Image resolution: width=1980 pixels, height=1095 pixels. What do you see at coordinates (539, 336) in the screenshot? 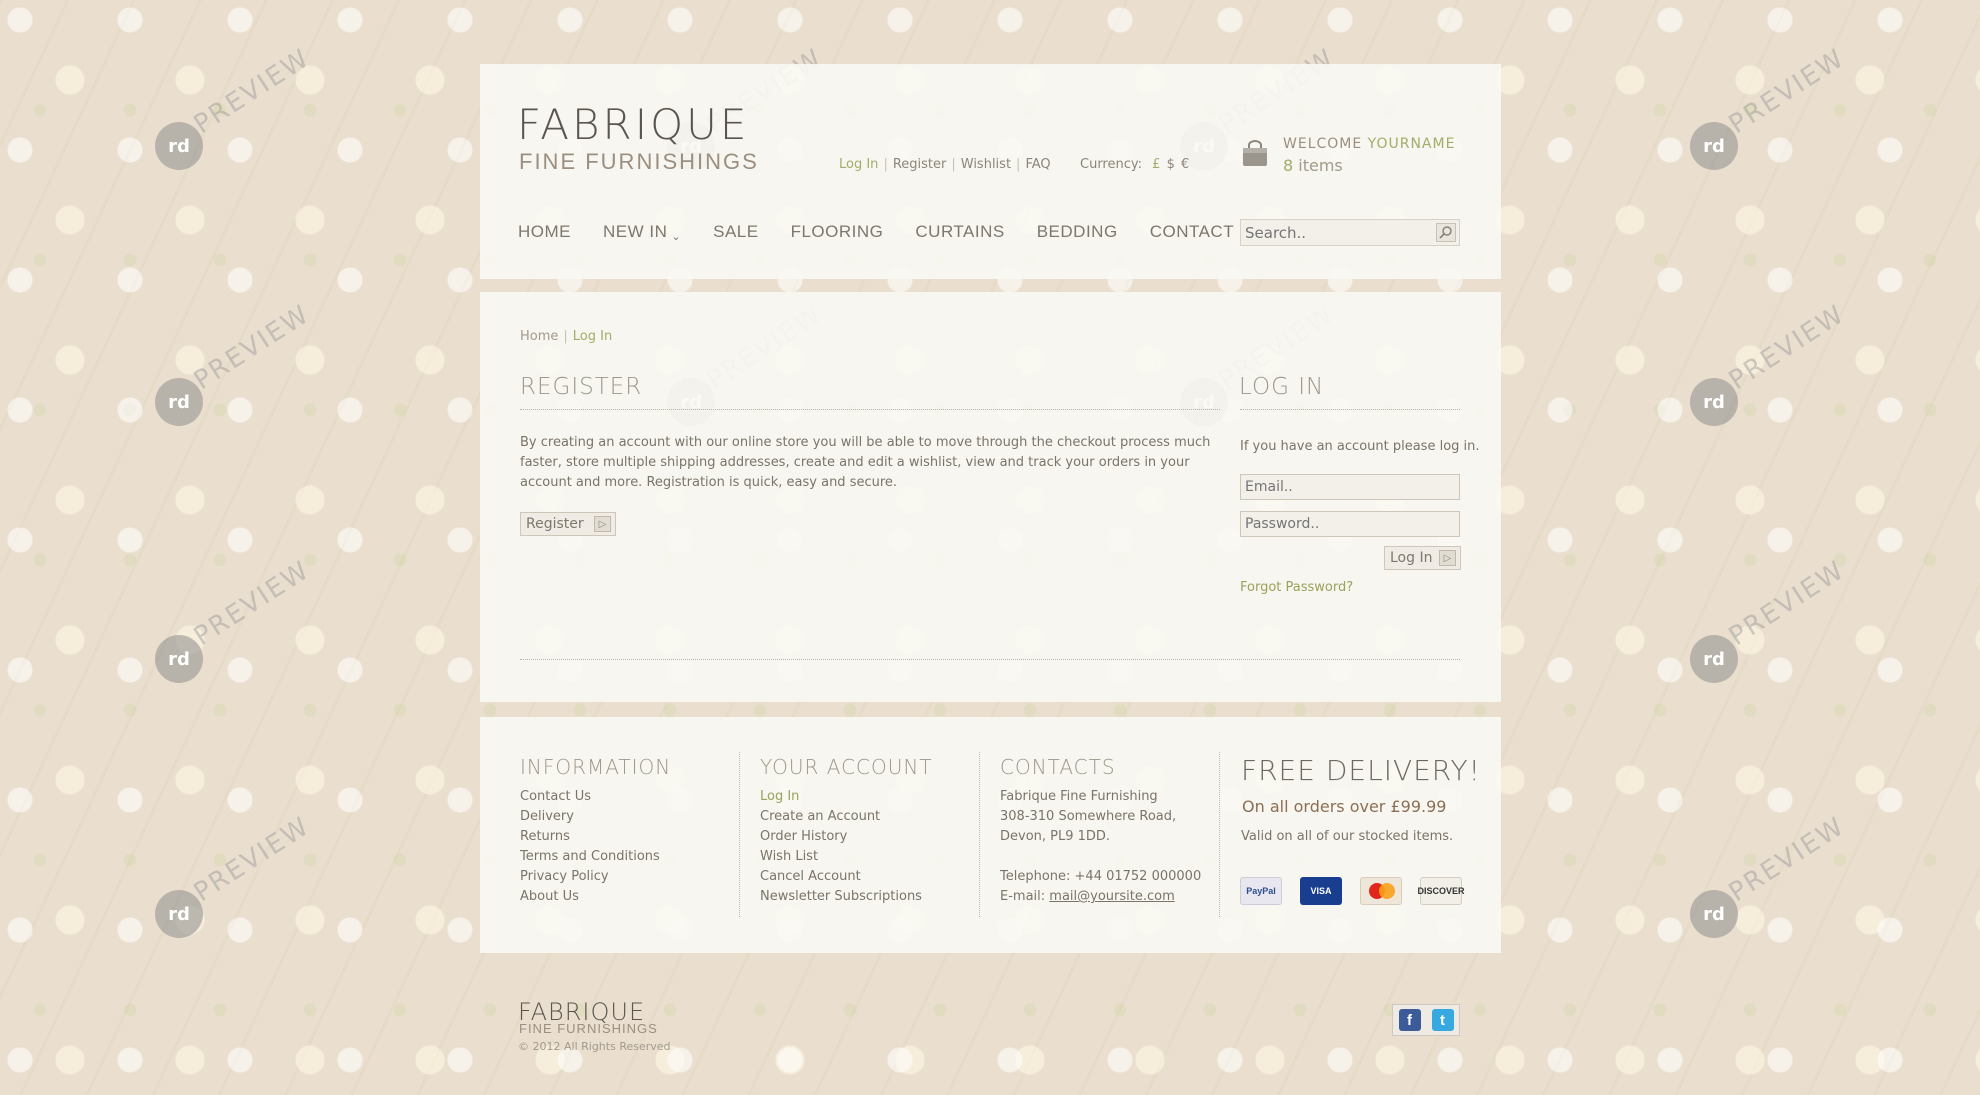
I see `breadcrumb-home: Home` at bounding box center [539, 336].